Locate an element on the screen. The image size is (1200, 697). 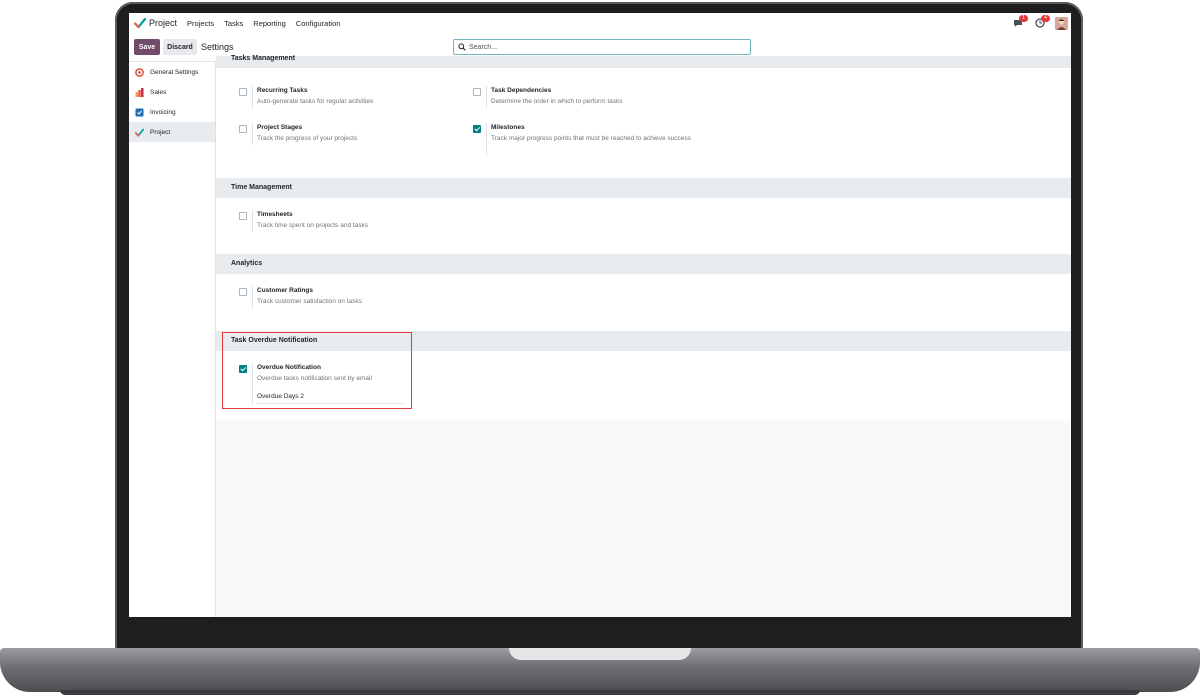
laptop-foot is located at coordinates (600, 692).